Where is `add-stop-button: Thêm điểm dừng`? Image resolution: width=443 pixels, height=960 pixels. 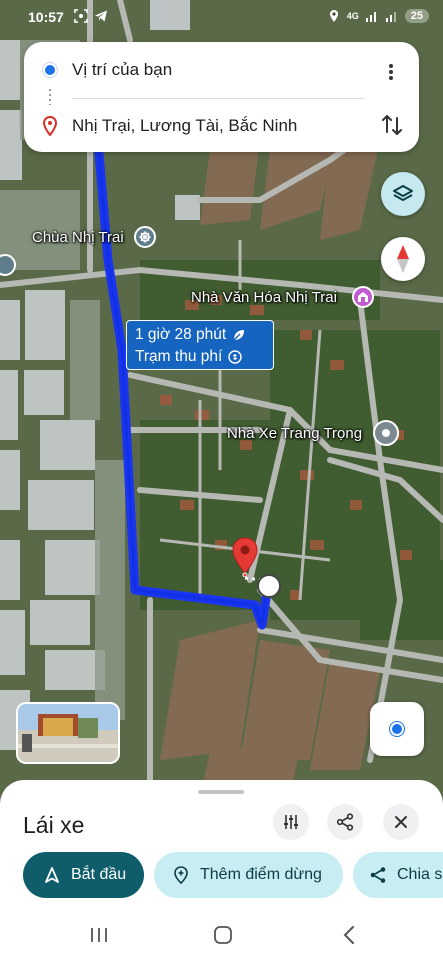 add-stop-button: Thêm điểm dừng is located at coordinates (248, 875).